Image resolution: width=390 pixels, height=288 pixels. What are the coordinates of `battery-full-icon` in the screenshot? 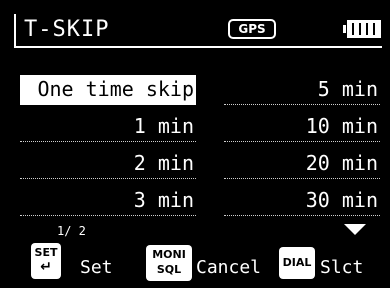 It's located at (362, 29).